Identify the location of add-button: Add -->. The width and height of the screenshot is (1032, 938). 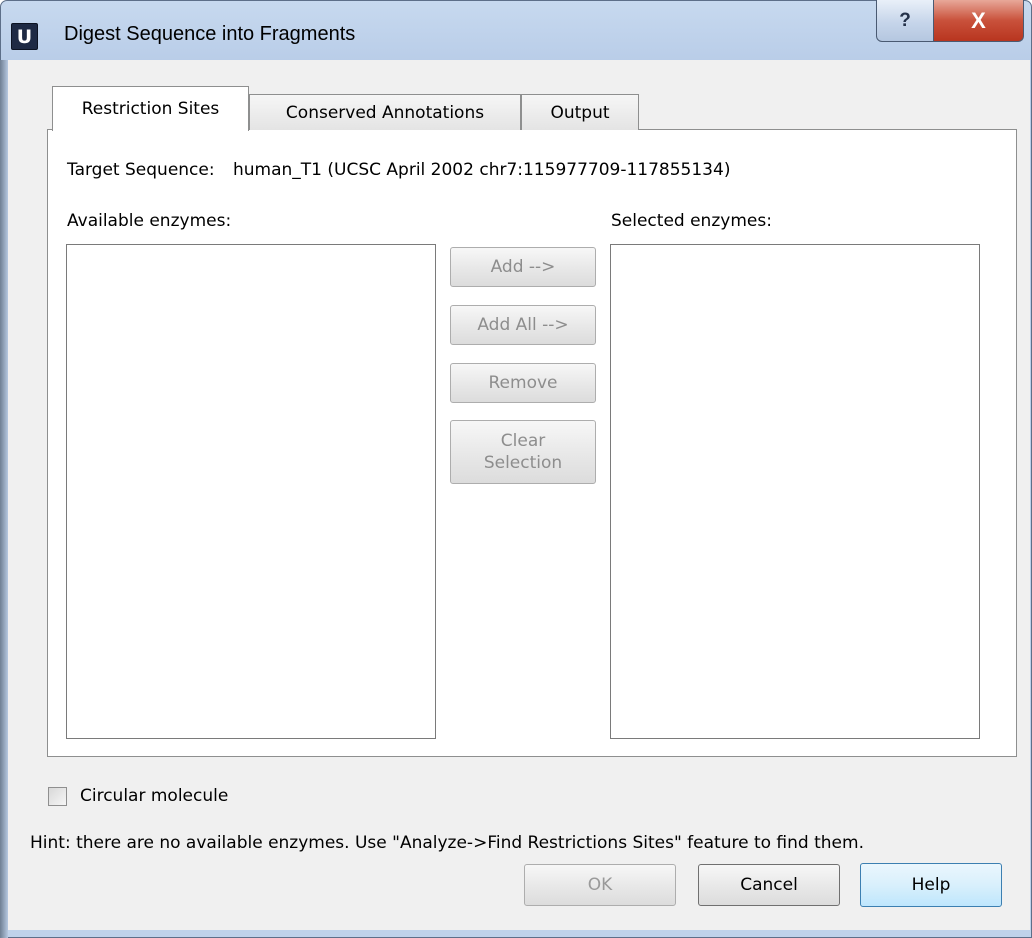
(523, 267).